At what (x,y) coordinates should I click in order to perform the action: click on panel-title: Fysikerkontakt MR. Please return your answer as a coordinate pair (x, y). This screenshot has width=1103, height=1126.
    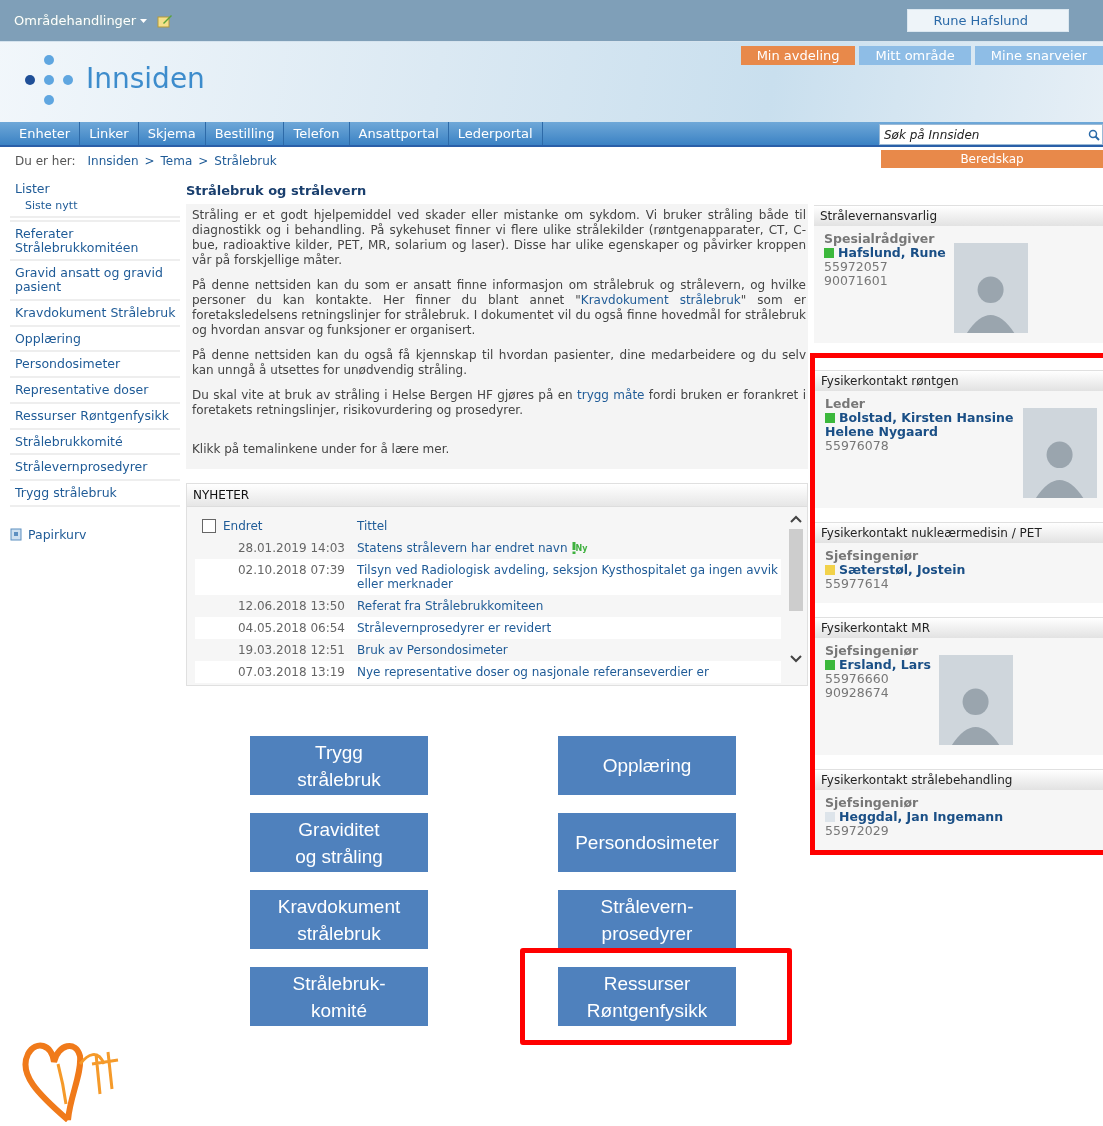
    Looking at the image, I should click on (959, 628).